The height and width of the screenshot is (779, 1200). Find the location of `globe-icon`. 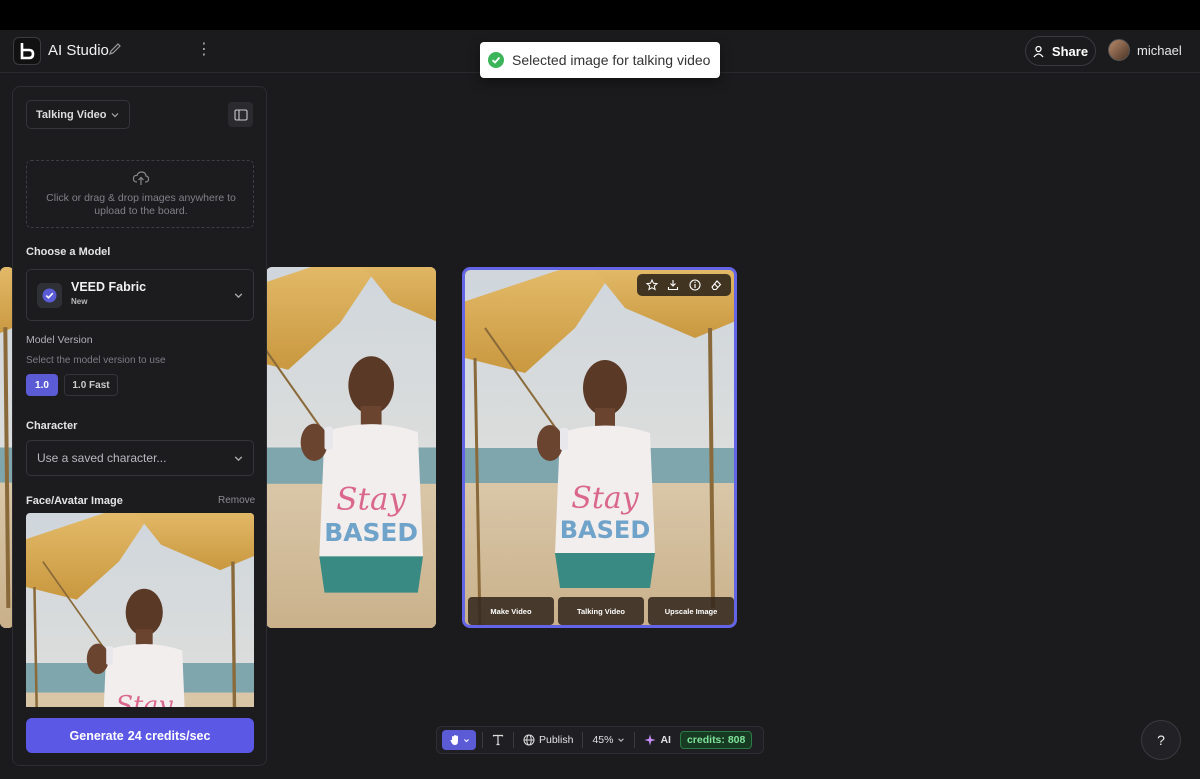

globe-icon is located at coordinates (529, 740).